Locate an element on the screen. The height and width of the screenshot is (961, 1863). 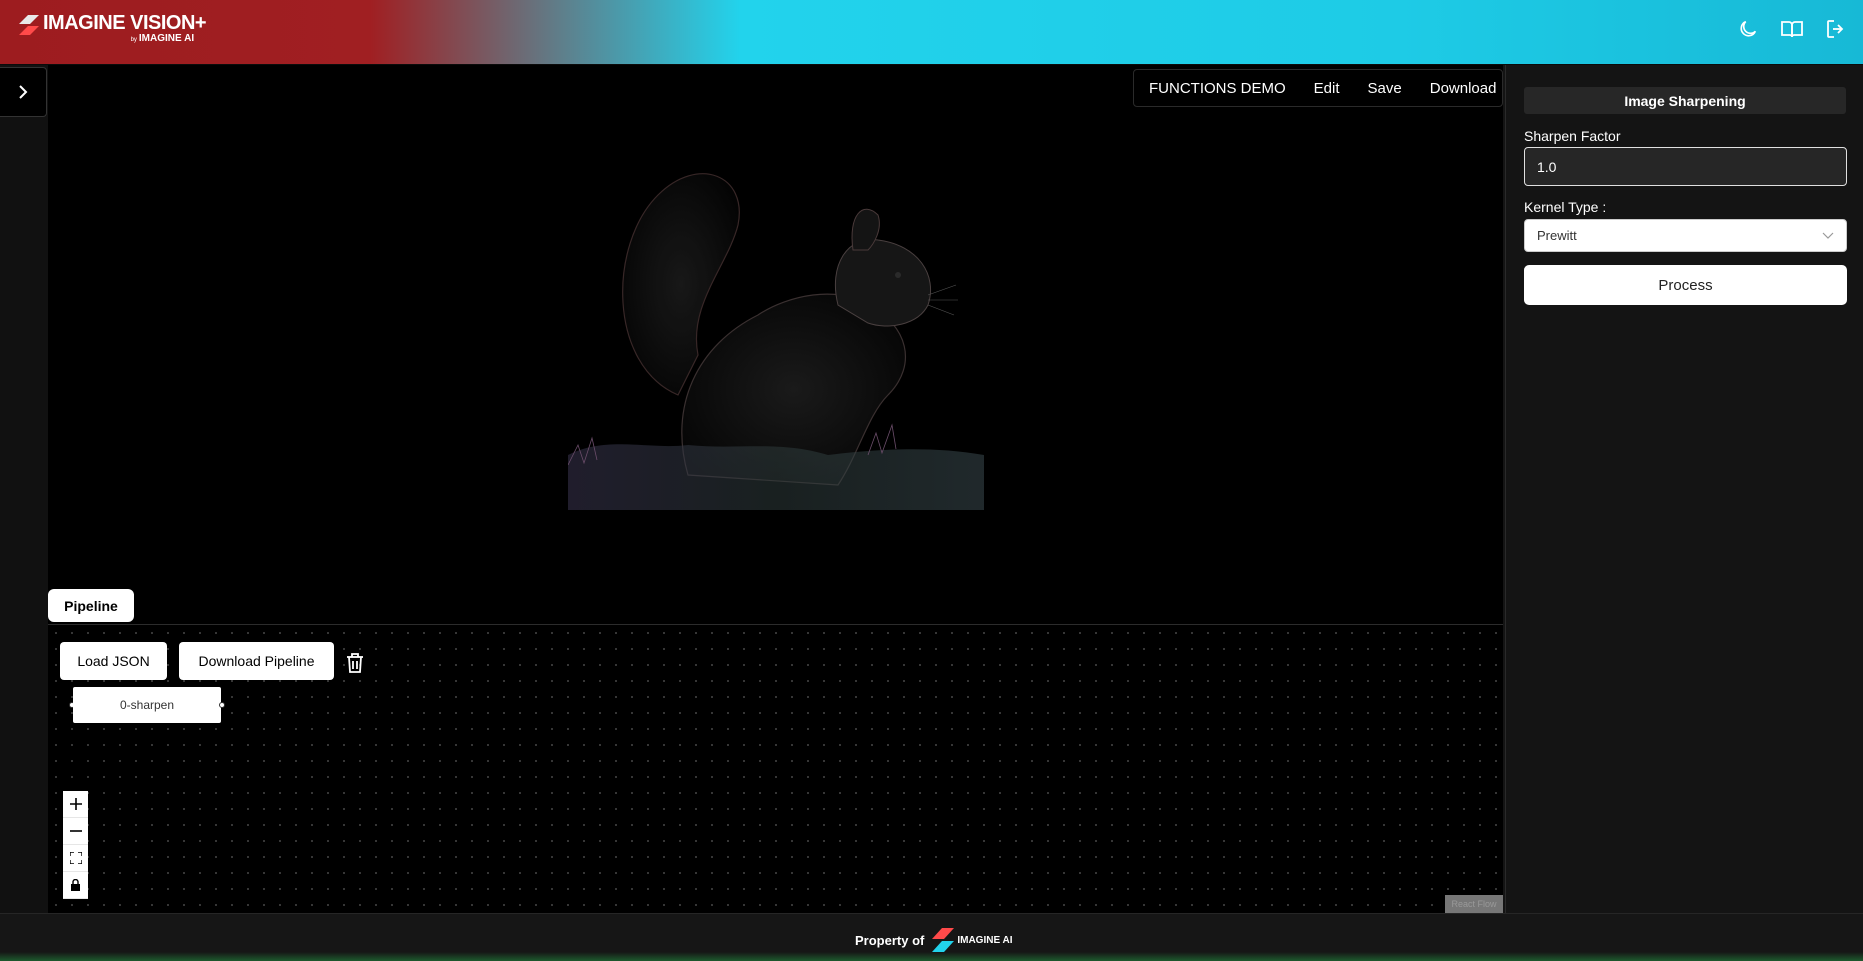
react-flow-attribution: React Flow is located at coordinates (1474, 904).